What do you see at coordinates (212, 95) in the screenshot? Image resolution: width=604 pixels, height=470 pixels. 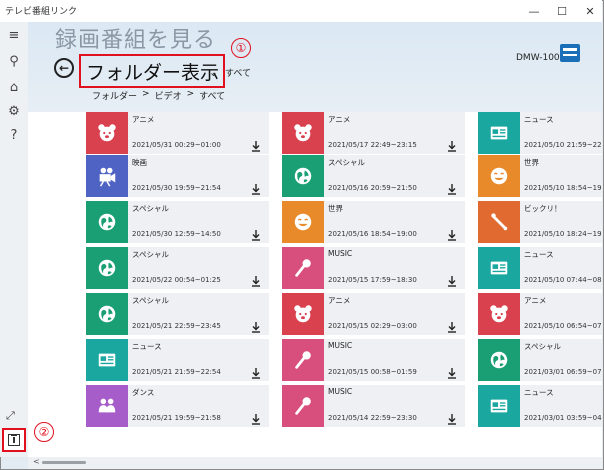 I see `breadcrumb-item-all: すべて` at bounding box center [212, 95].